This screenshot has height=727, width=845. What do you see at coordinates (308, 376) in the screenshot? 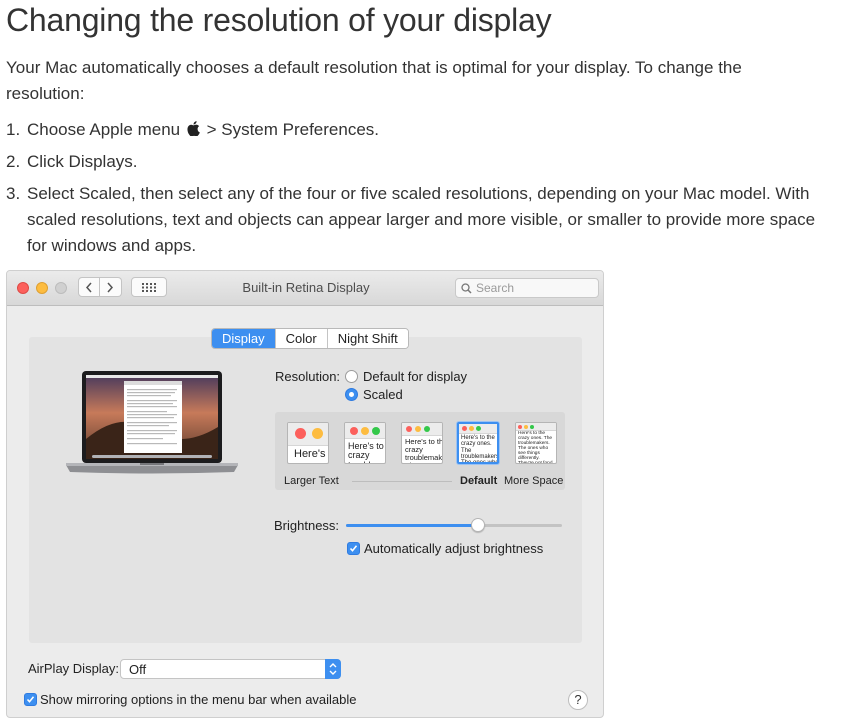
I see `resolution-label: Resolution:` at bounding box center [308, 376].